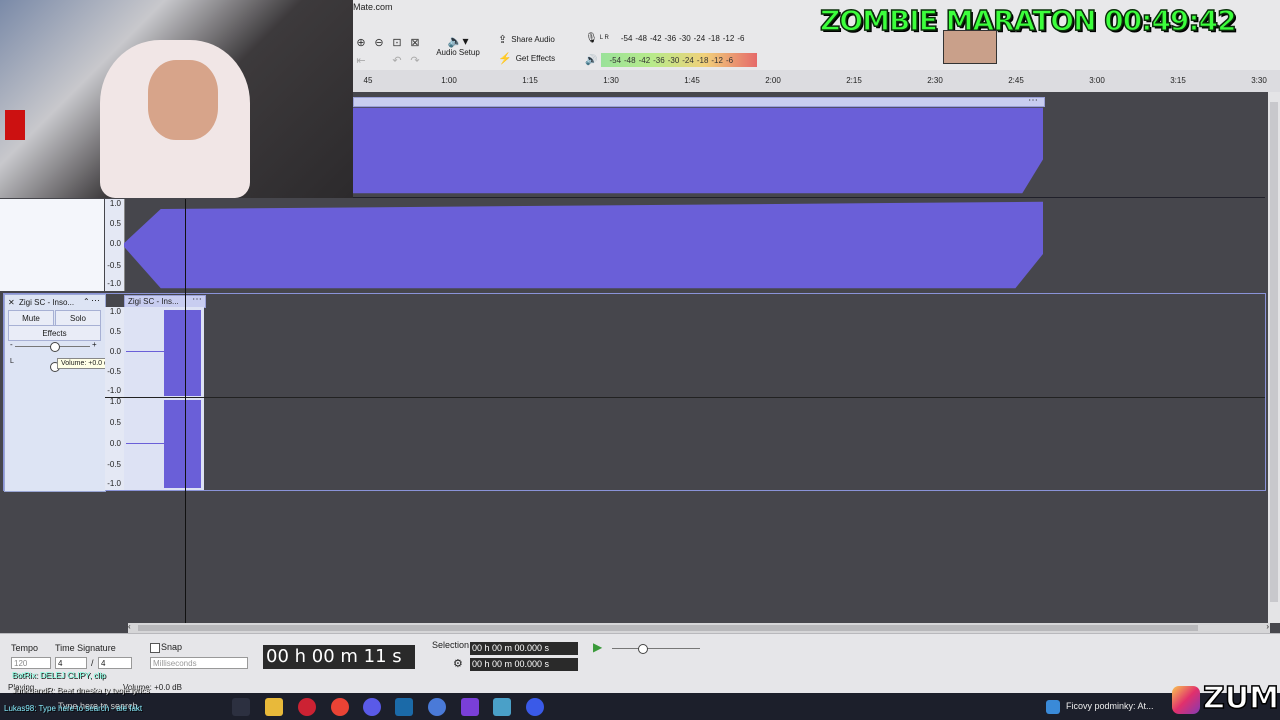  What do you see at coordinates (535, 707) in the screenshot?
I see `audacity-icon` at bounding box center [535, 707].